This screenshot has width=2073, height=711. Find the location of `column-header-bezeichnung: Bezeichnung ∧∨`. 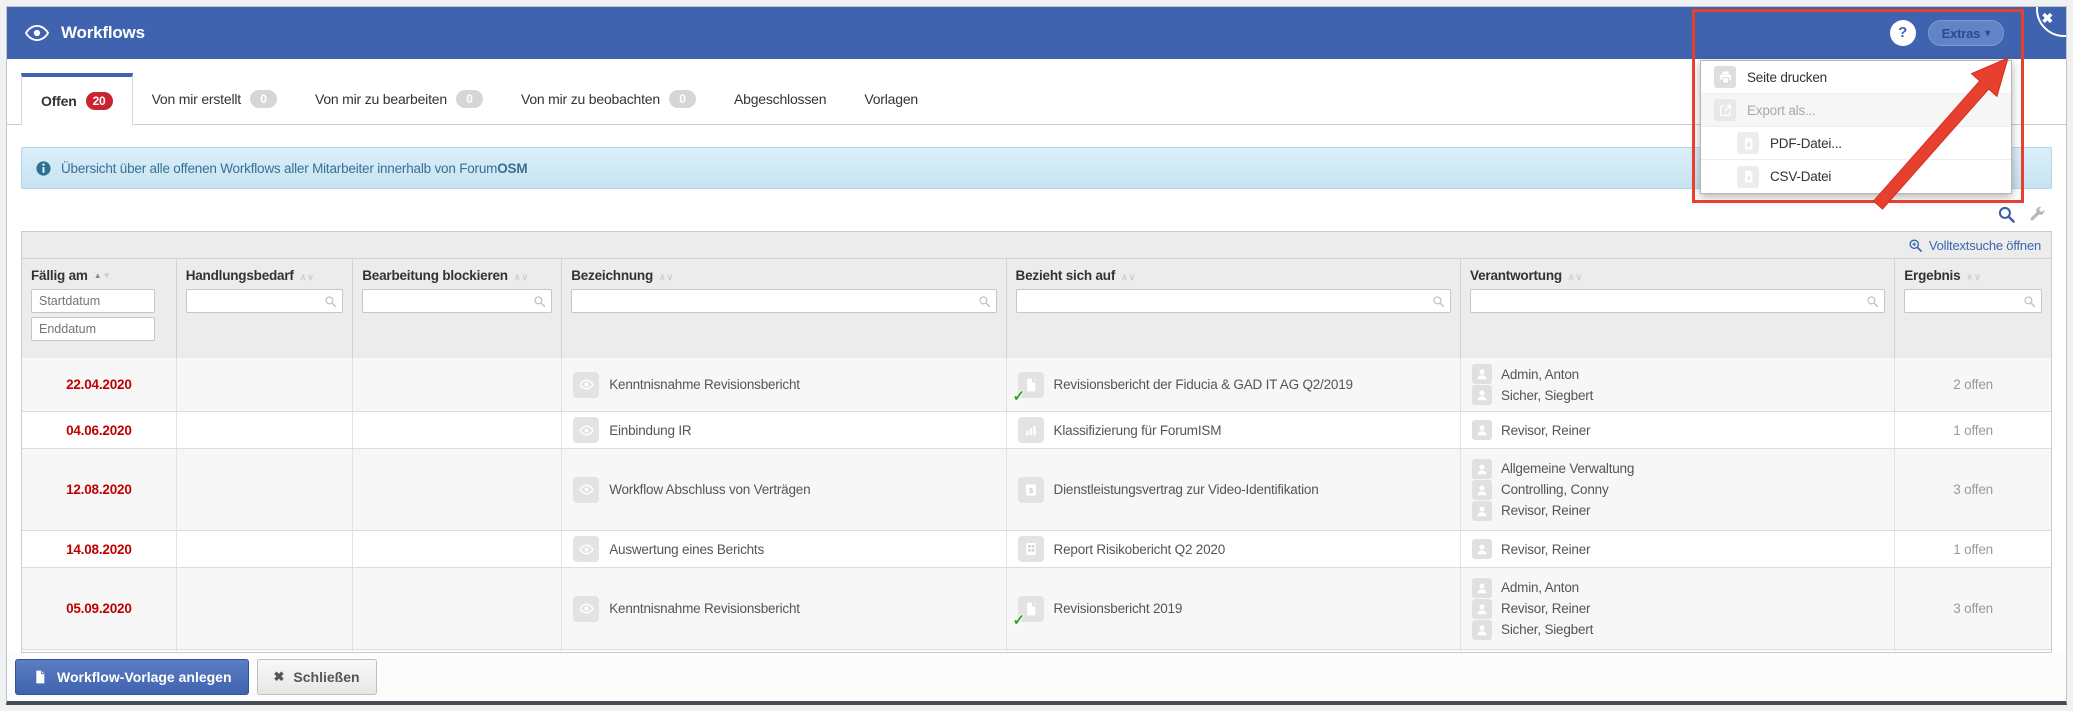

column-header-bezeichnung: Bezeichnung ∧∨ is located at coordinates (784, 272).